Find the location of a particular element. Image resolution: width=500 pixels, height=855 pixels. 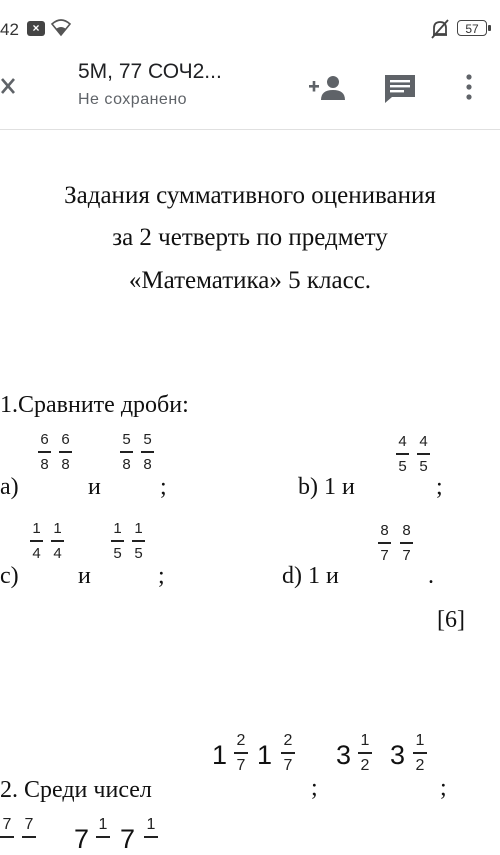

close-icon is located at coordinates (11, 87).